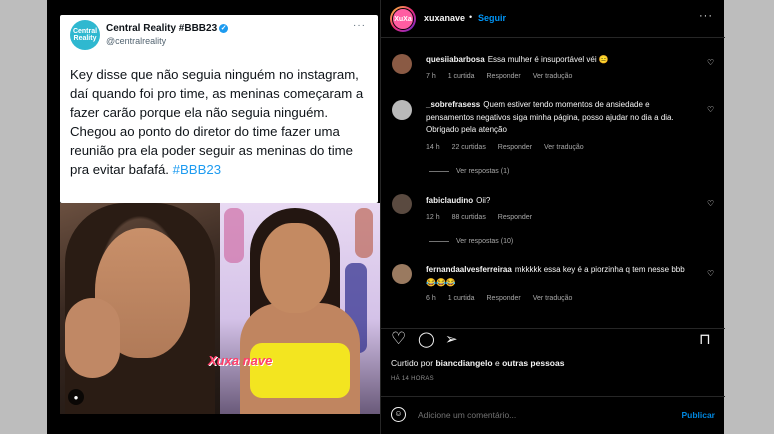  What do you see at coordinates (533, 363) in the screenshot?
I see `liked-by-others: outras pessoas` at bounding box center [533, 363].